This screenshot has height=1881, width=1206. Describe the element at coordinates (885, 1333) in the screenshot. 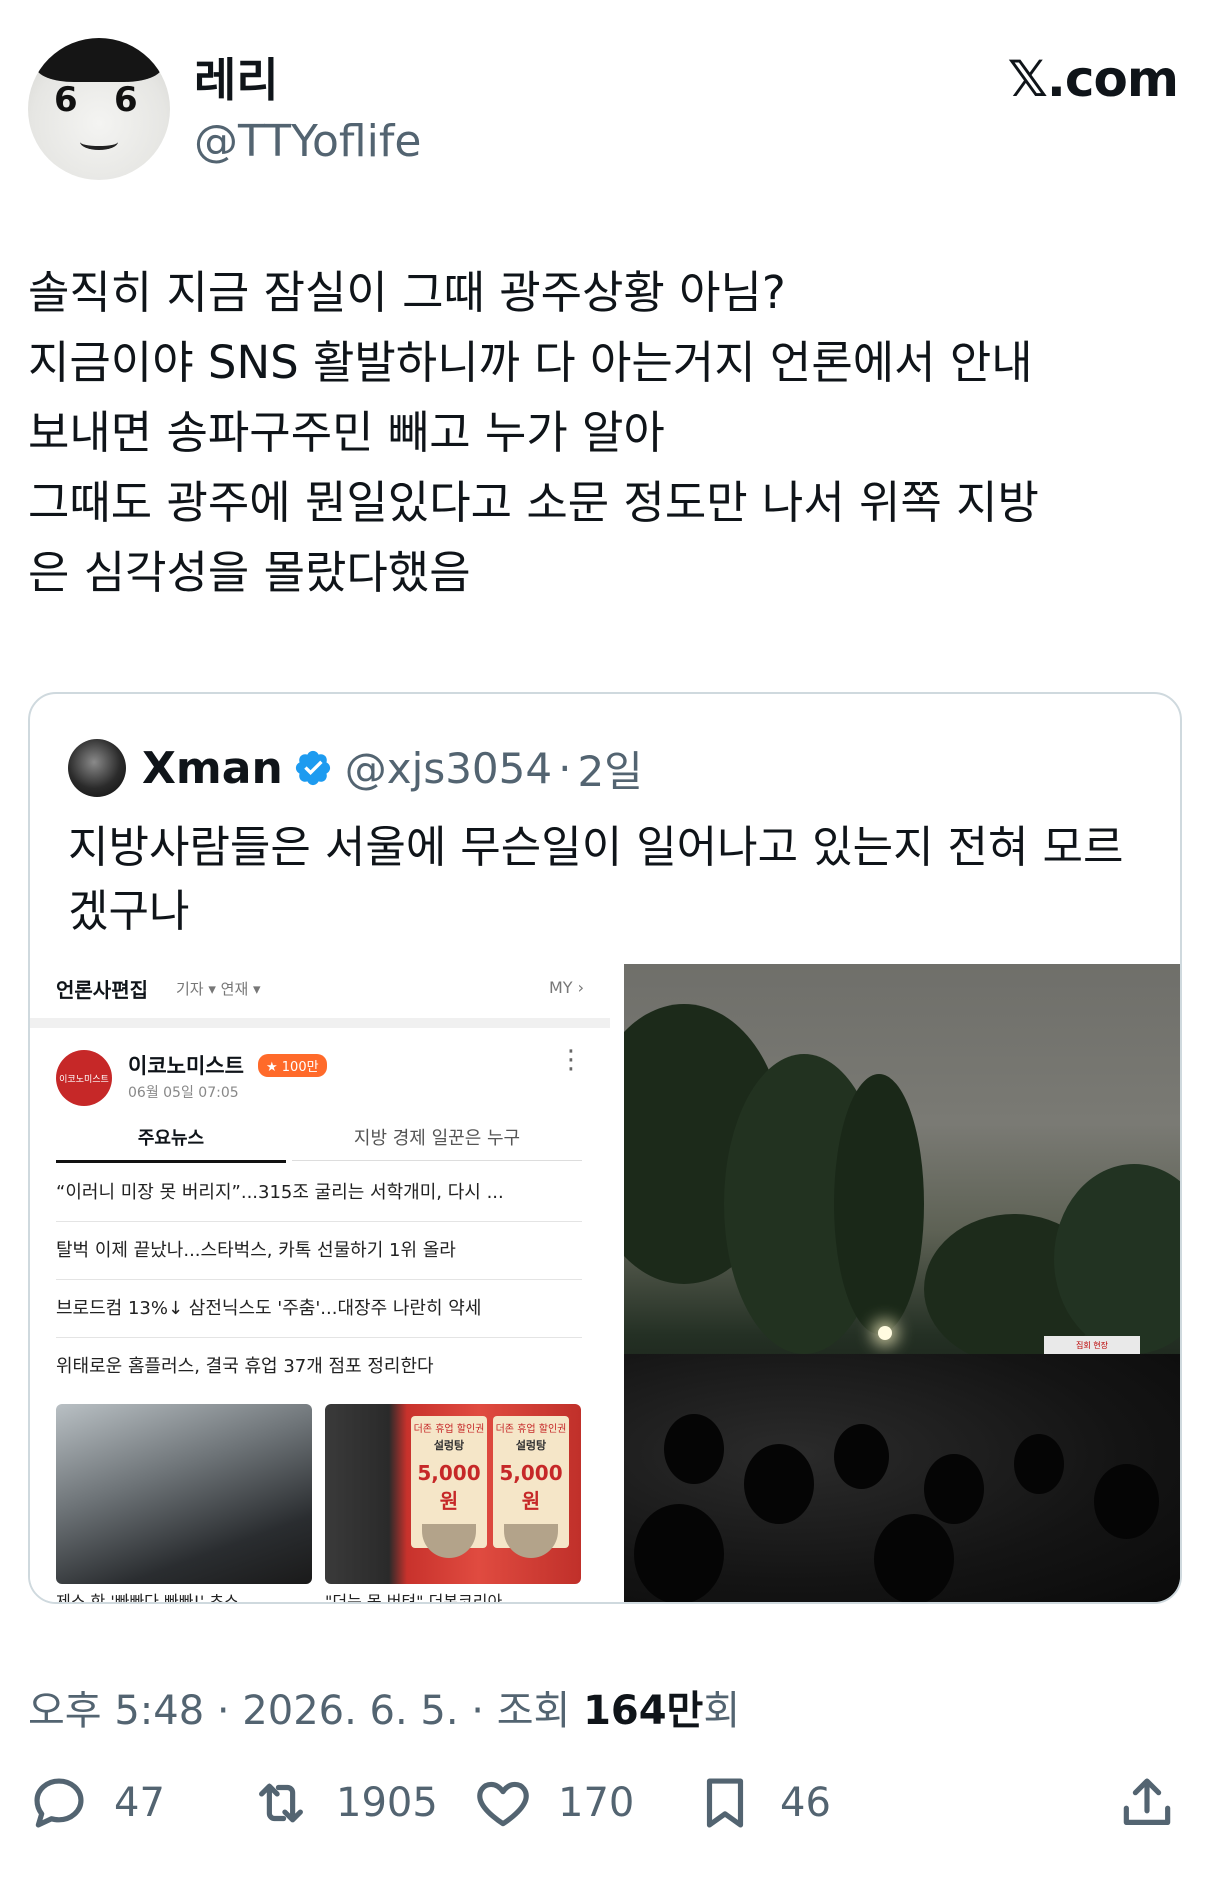

I see `street-lamp` at that location.